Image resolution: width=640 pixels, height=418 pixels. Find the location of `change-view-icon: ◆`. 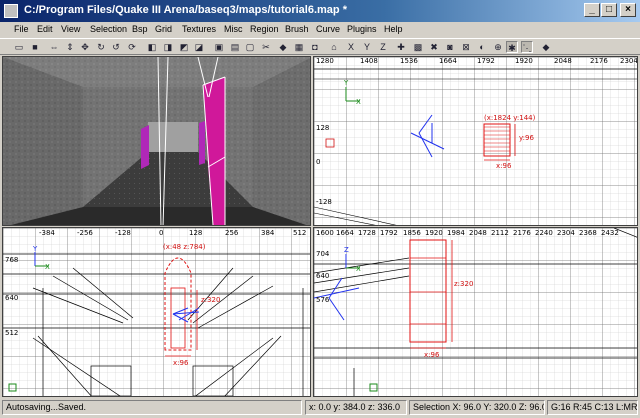

change-view-icon: ◆ is located at coordinates (283, 47).